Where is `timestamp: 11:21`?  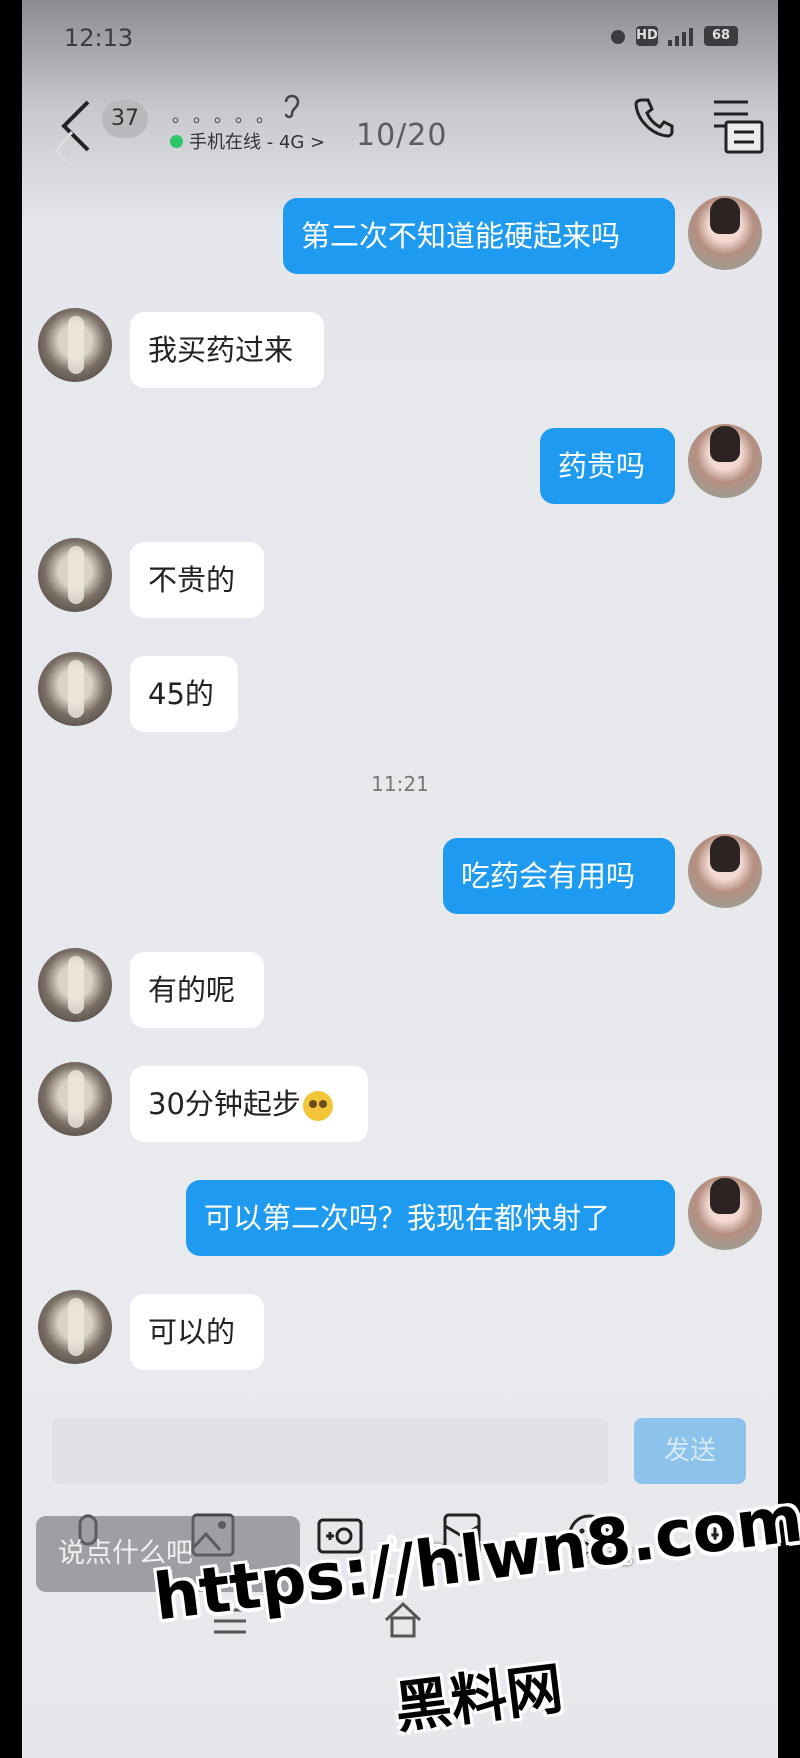 timestamp: 11:21 is located at coordinates (400, 784).